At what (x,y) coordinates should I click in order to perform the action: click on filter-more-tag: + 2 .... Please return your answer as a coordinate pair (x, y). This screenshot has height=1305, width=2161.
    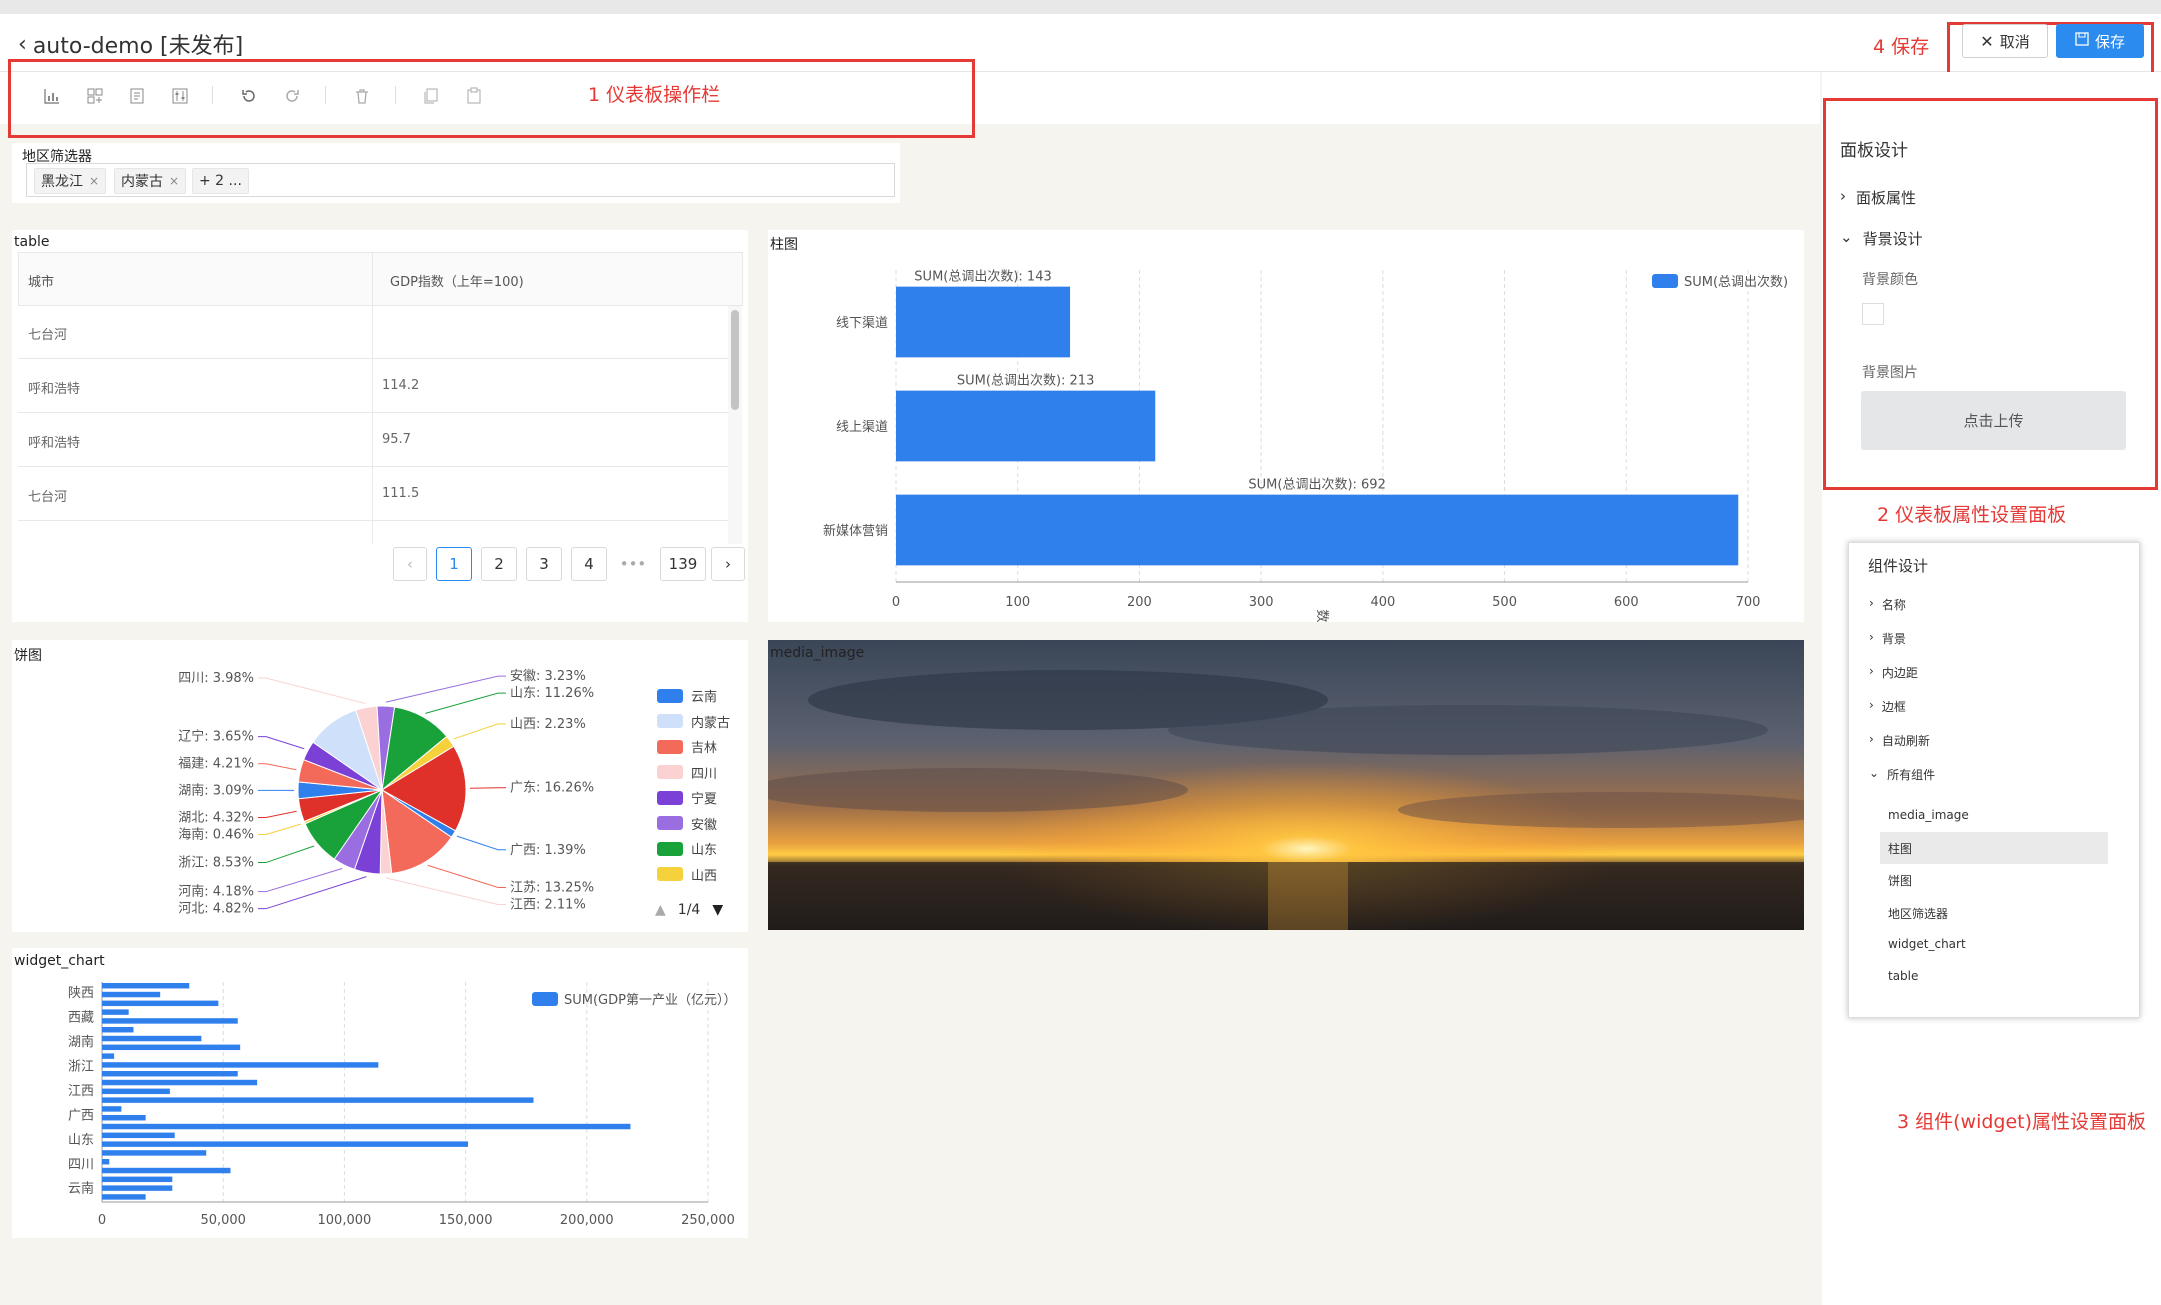
    Looking at the image, I should click on (220, 181).